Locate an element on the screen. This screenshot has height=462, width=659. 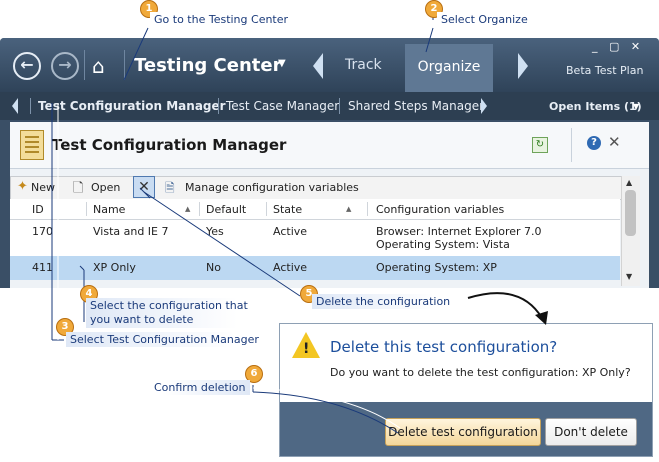
callout-label: Delete the configuration is located at coordinates (384, 301).